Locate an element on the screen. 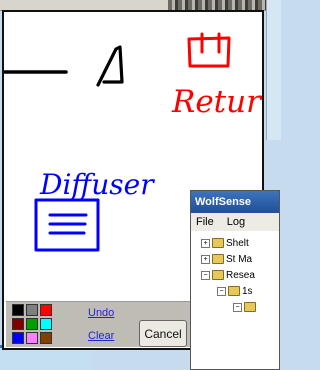 The image size is (320, 370). tree-item-shelt: + Shelt is located at coordinates (225, 244).